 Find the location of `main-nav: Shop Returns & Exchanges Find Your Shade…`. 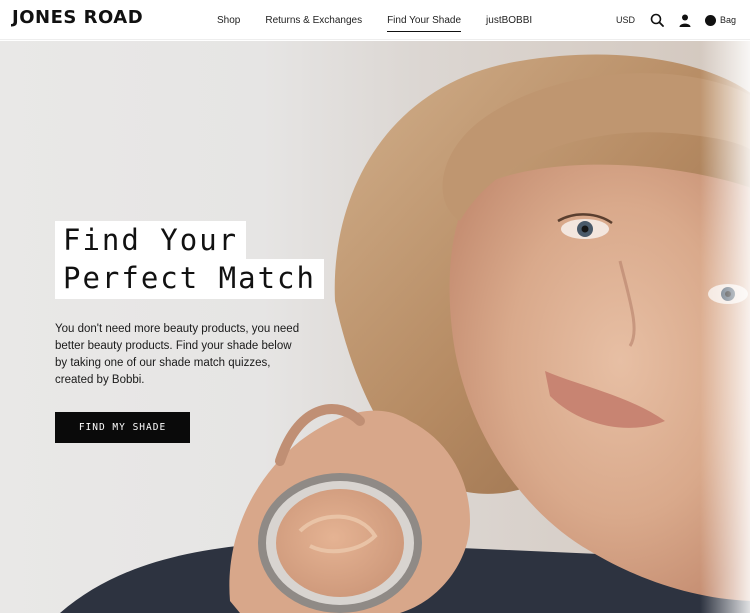

main-nav: Shop Returns & Exchanges Find Your Shade… is located at coordinates (387, 20).